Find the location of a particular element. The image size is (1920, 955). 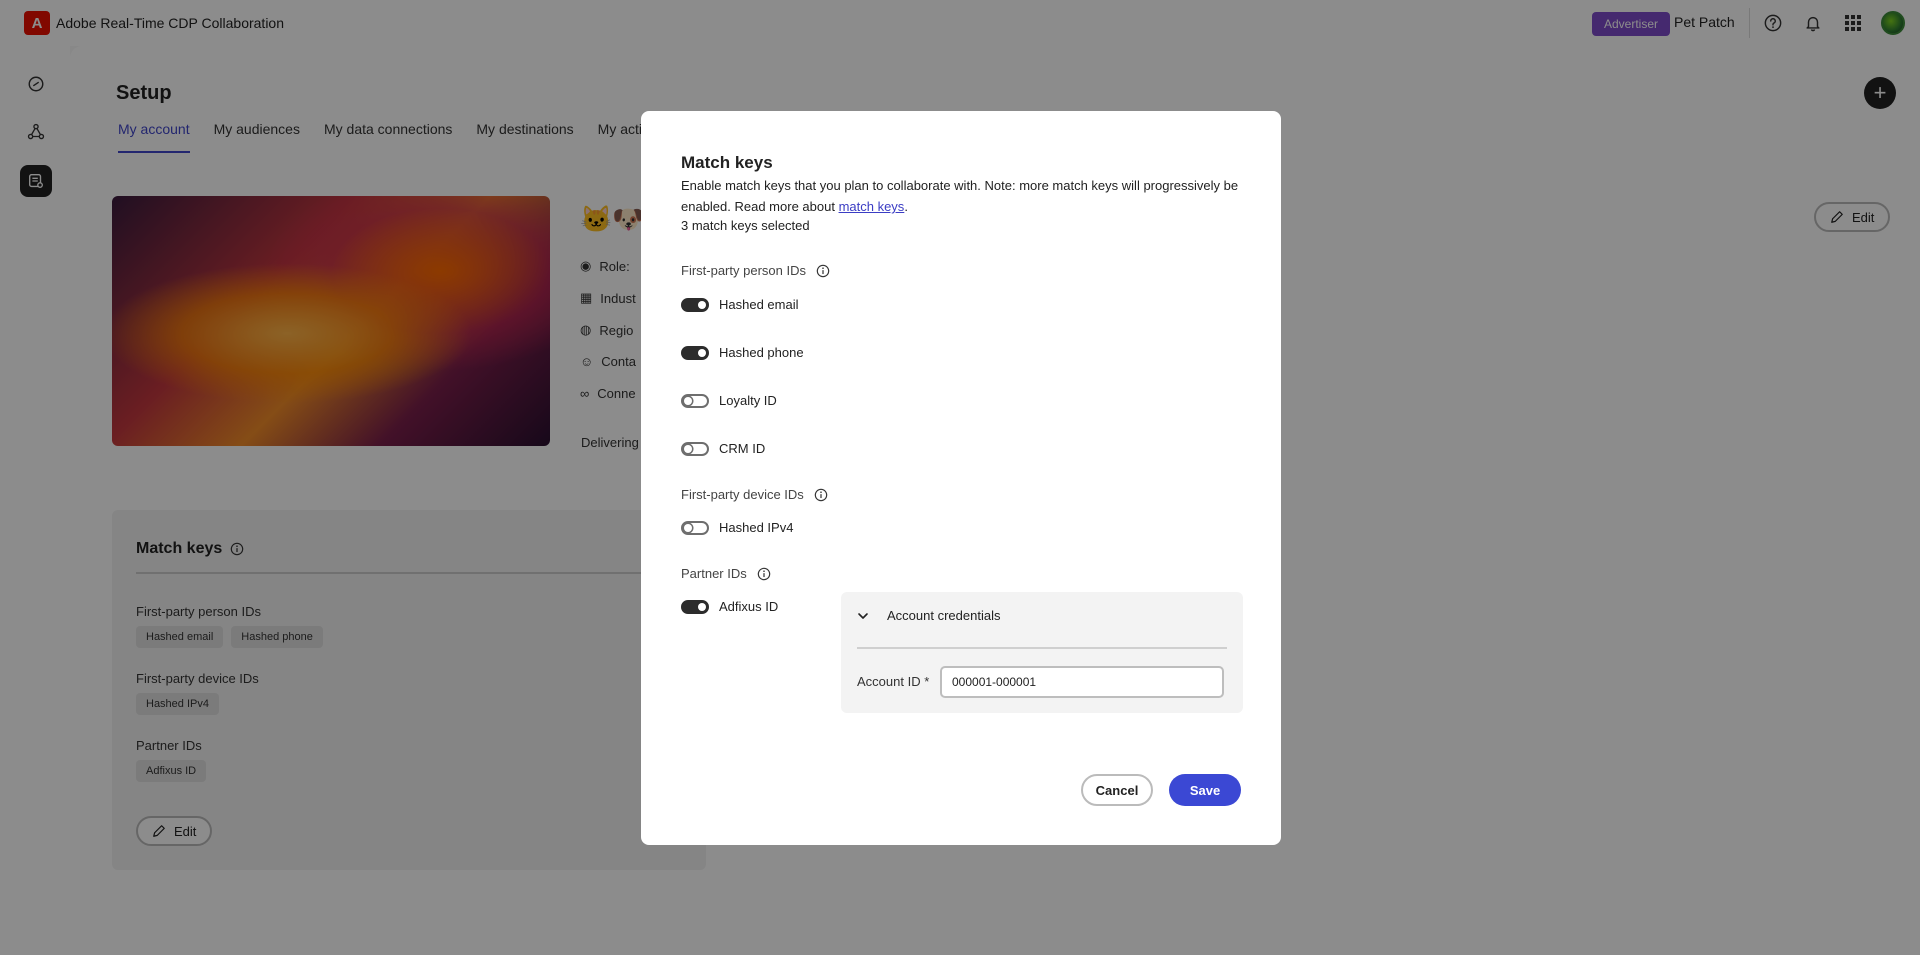

section-person-ids: First-party person IDs is located at coordinates (755, 270).